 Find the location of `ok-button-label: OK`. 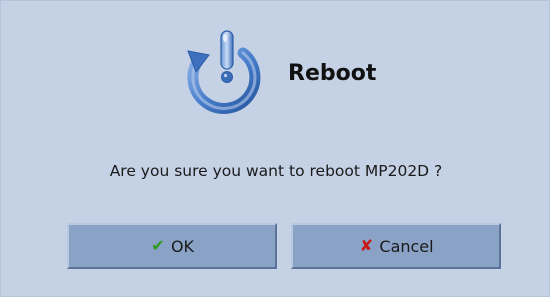

ok-button-label: OK is located at coordinates (182, 246).